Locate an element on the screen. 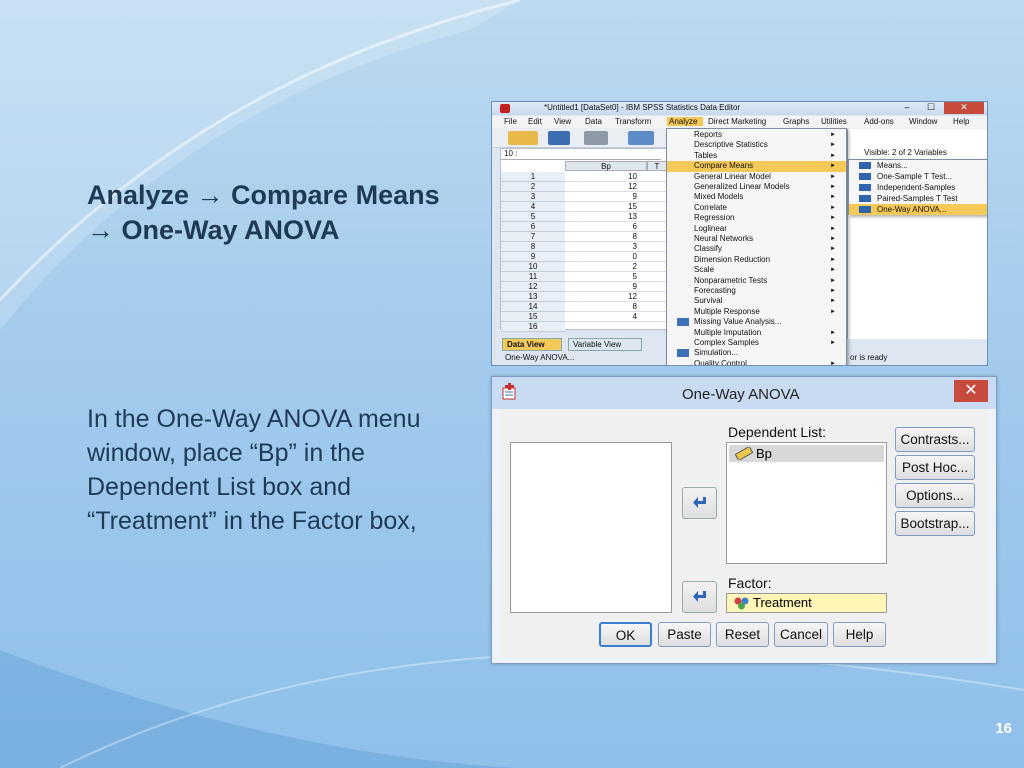  analyze-menu-item: Multiple Imputation ► is located at coordinates (756, 333).